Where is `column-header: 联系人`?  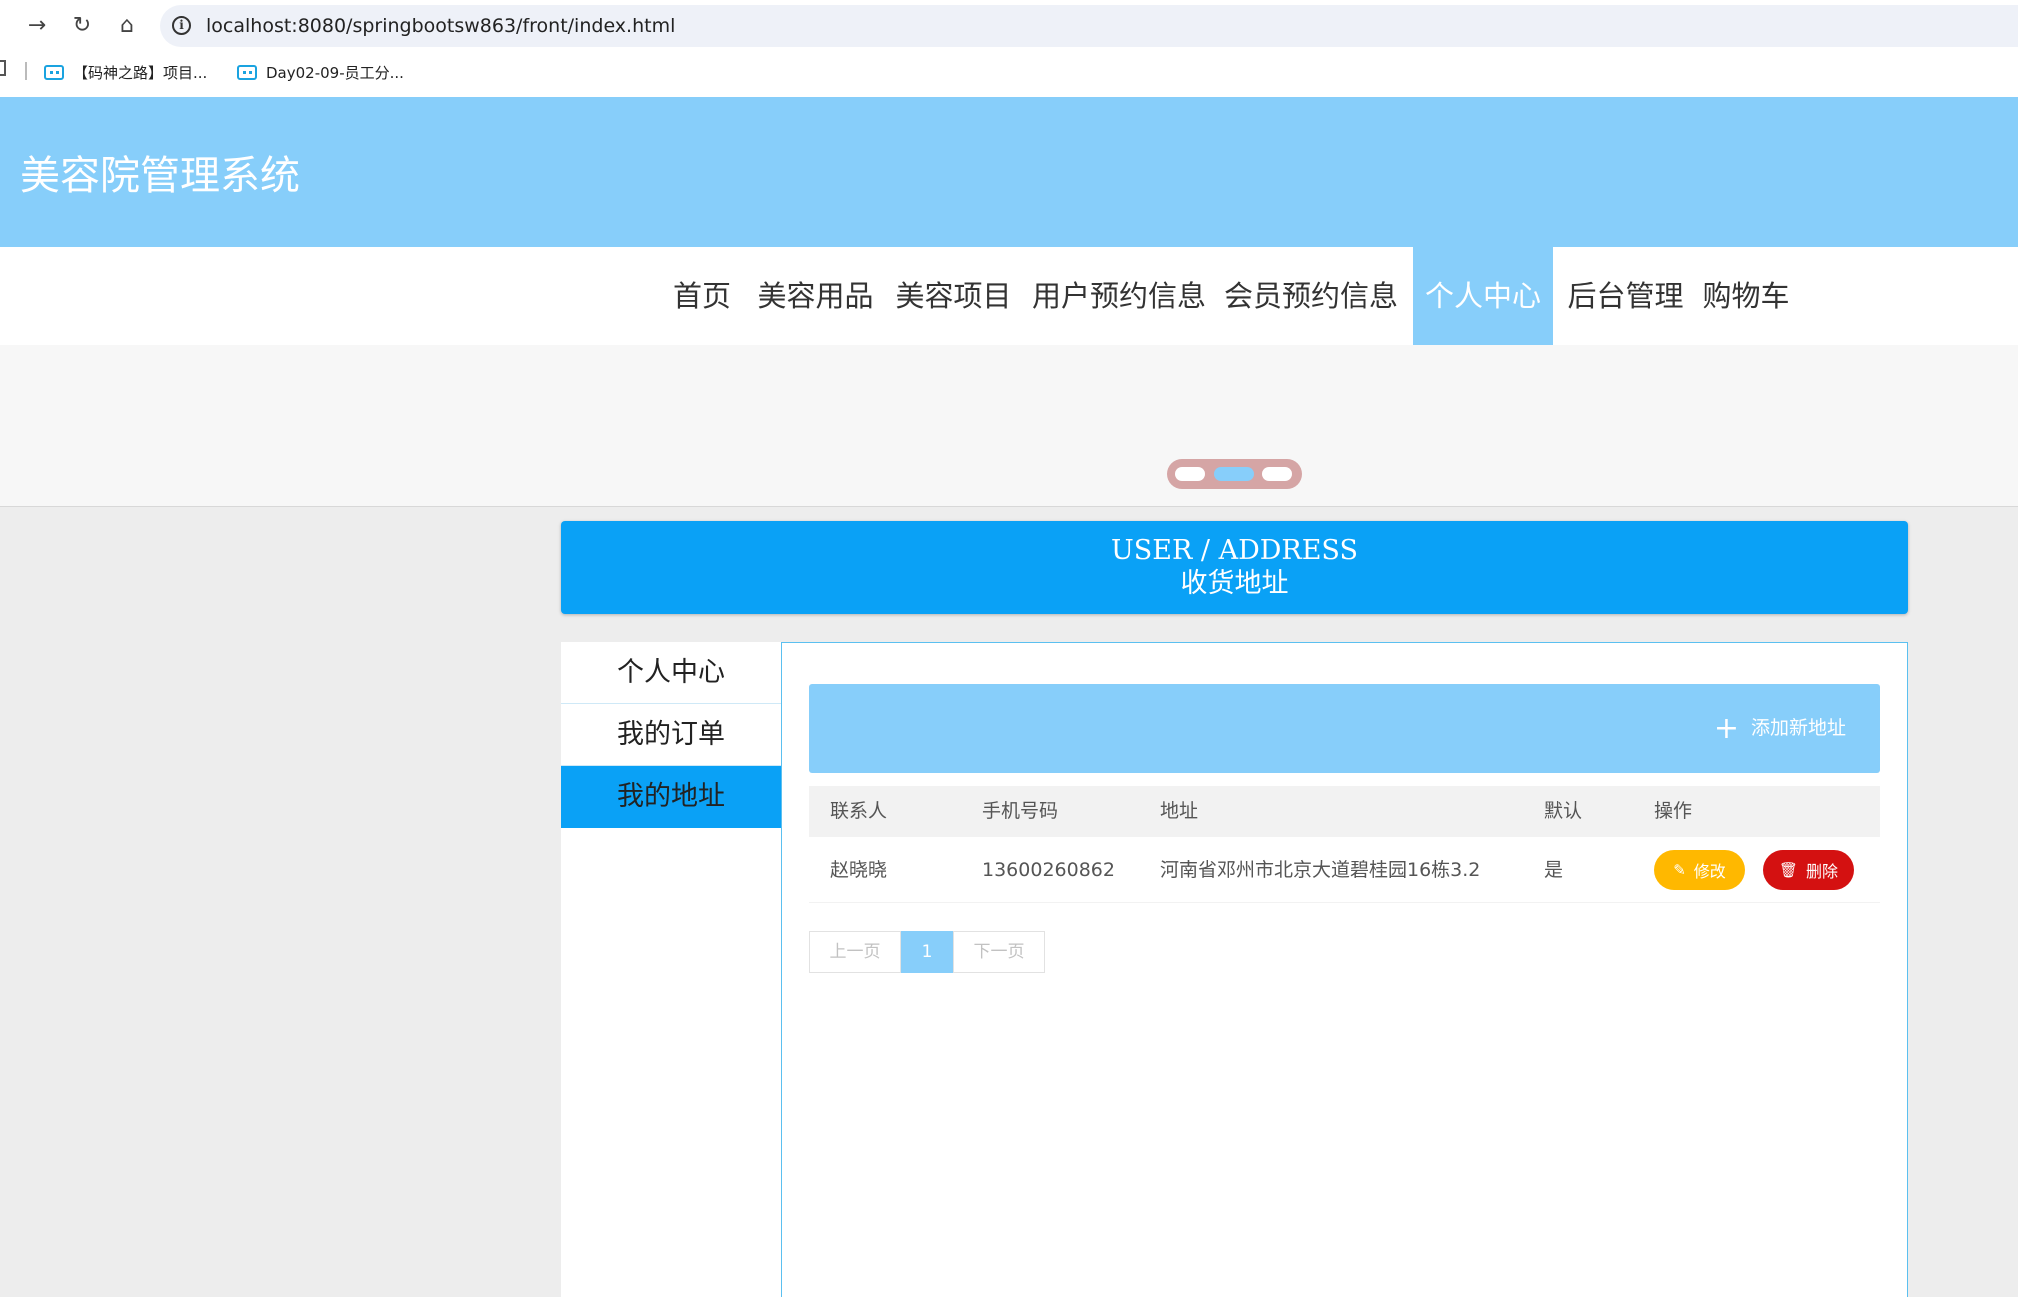 column-header: 联系人 is located at coordinates (859, 811).